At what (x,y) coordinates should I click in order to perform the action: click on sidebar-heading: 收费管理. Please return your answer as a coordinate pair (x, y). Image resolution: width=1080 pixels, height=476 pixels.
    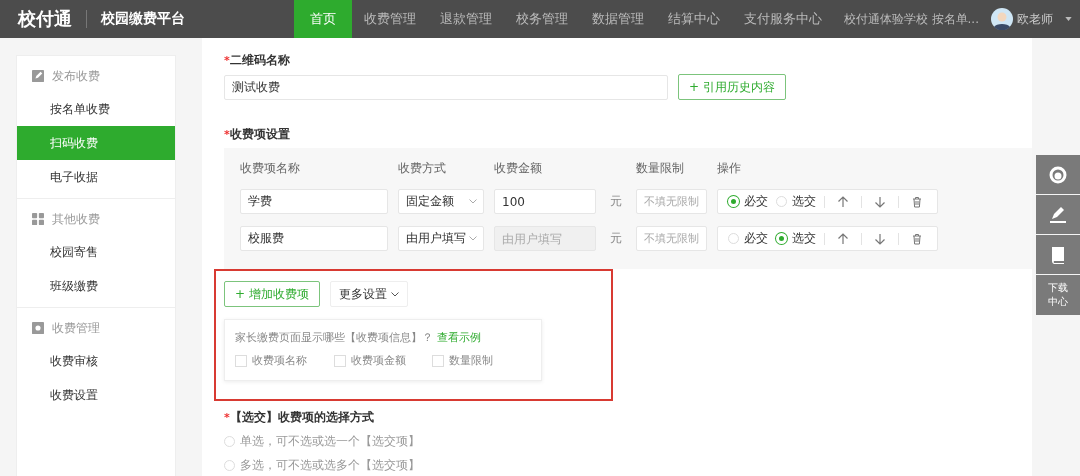
    Looking at the image, I should click on (76, 328).